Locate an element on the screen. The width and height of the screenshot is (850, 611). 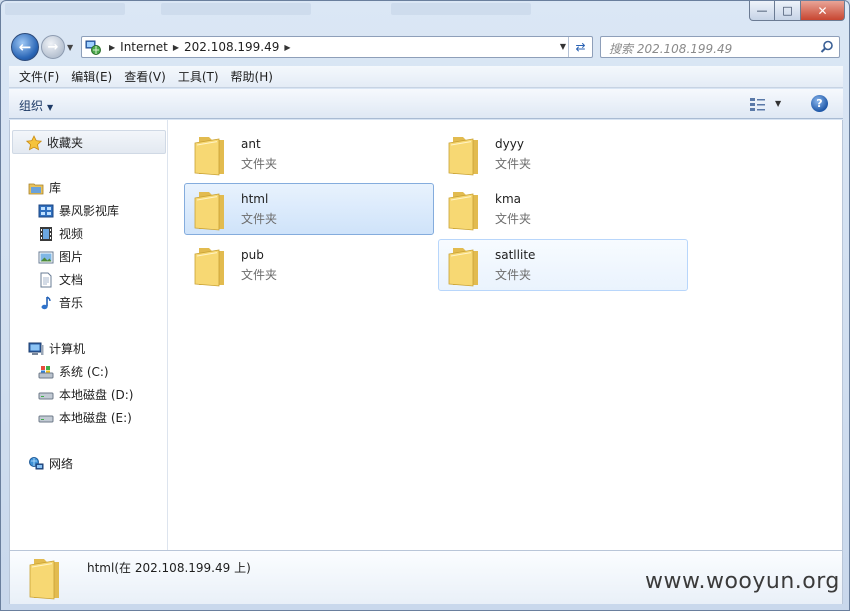
organize-label: 组织 is located at coordinates (31, 106).